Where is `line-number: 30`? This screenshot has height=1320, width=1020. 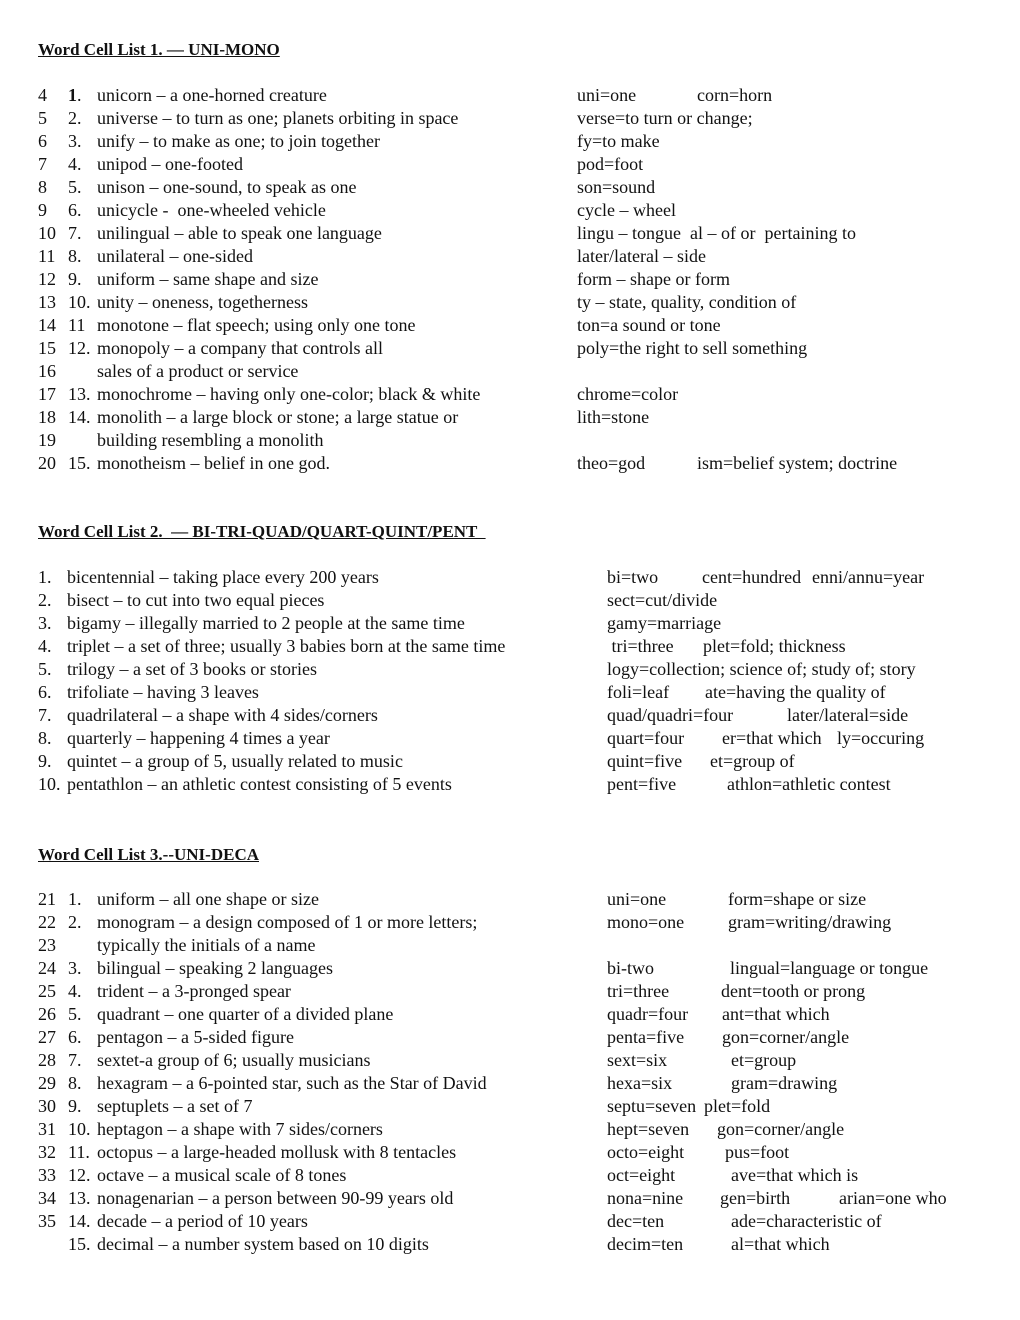 line-number: 30 is located at coordinates (47, 1106).